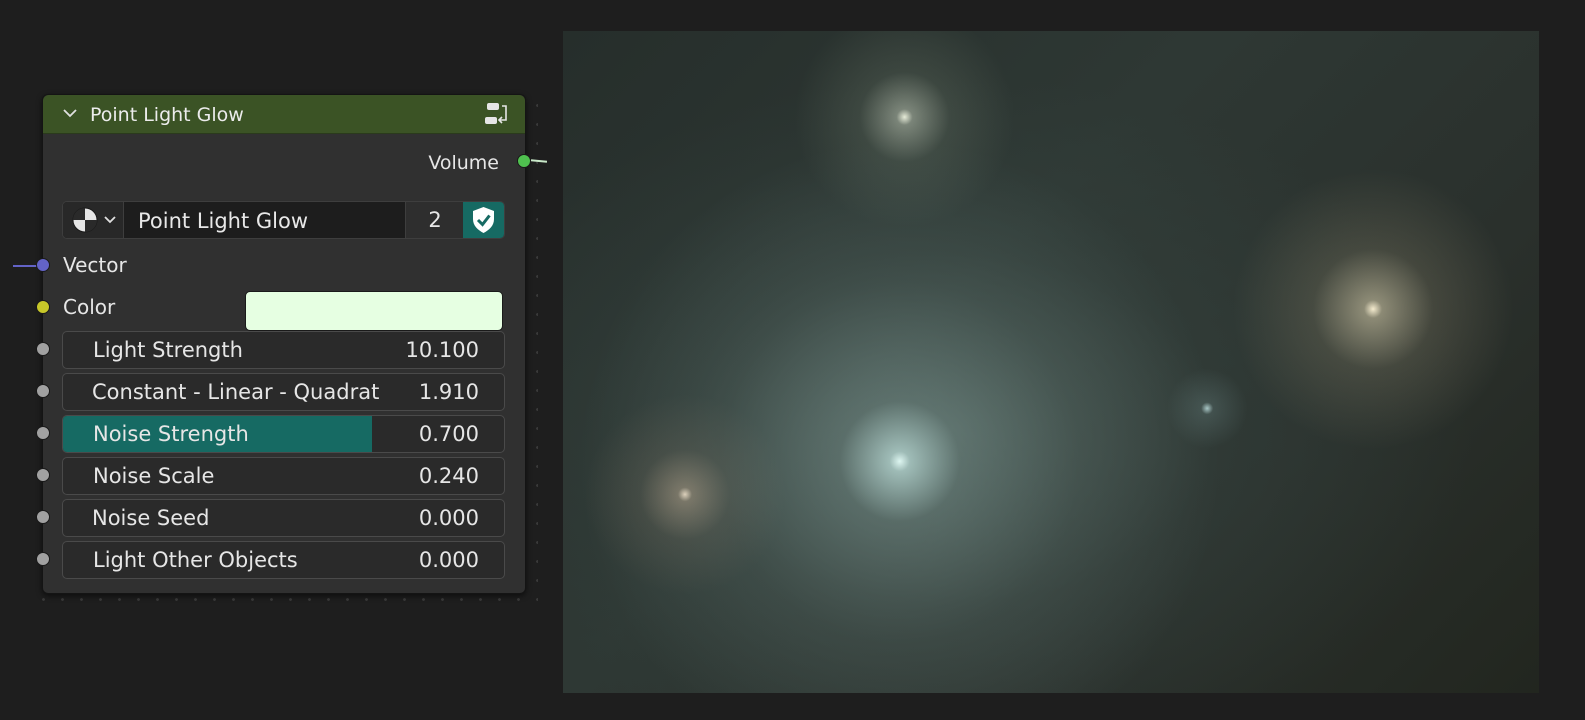 Image resolution: width=1585 pixels, height=720 pixels. I want to click on input-color-label: Color, so click(89, 307).